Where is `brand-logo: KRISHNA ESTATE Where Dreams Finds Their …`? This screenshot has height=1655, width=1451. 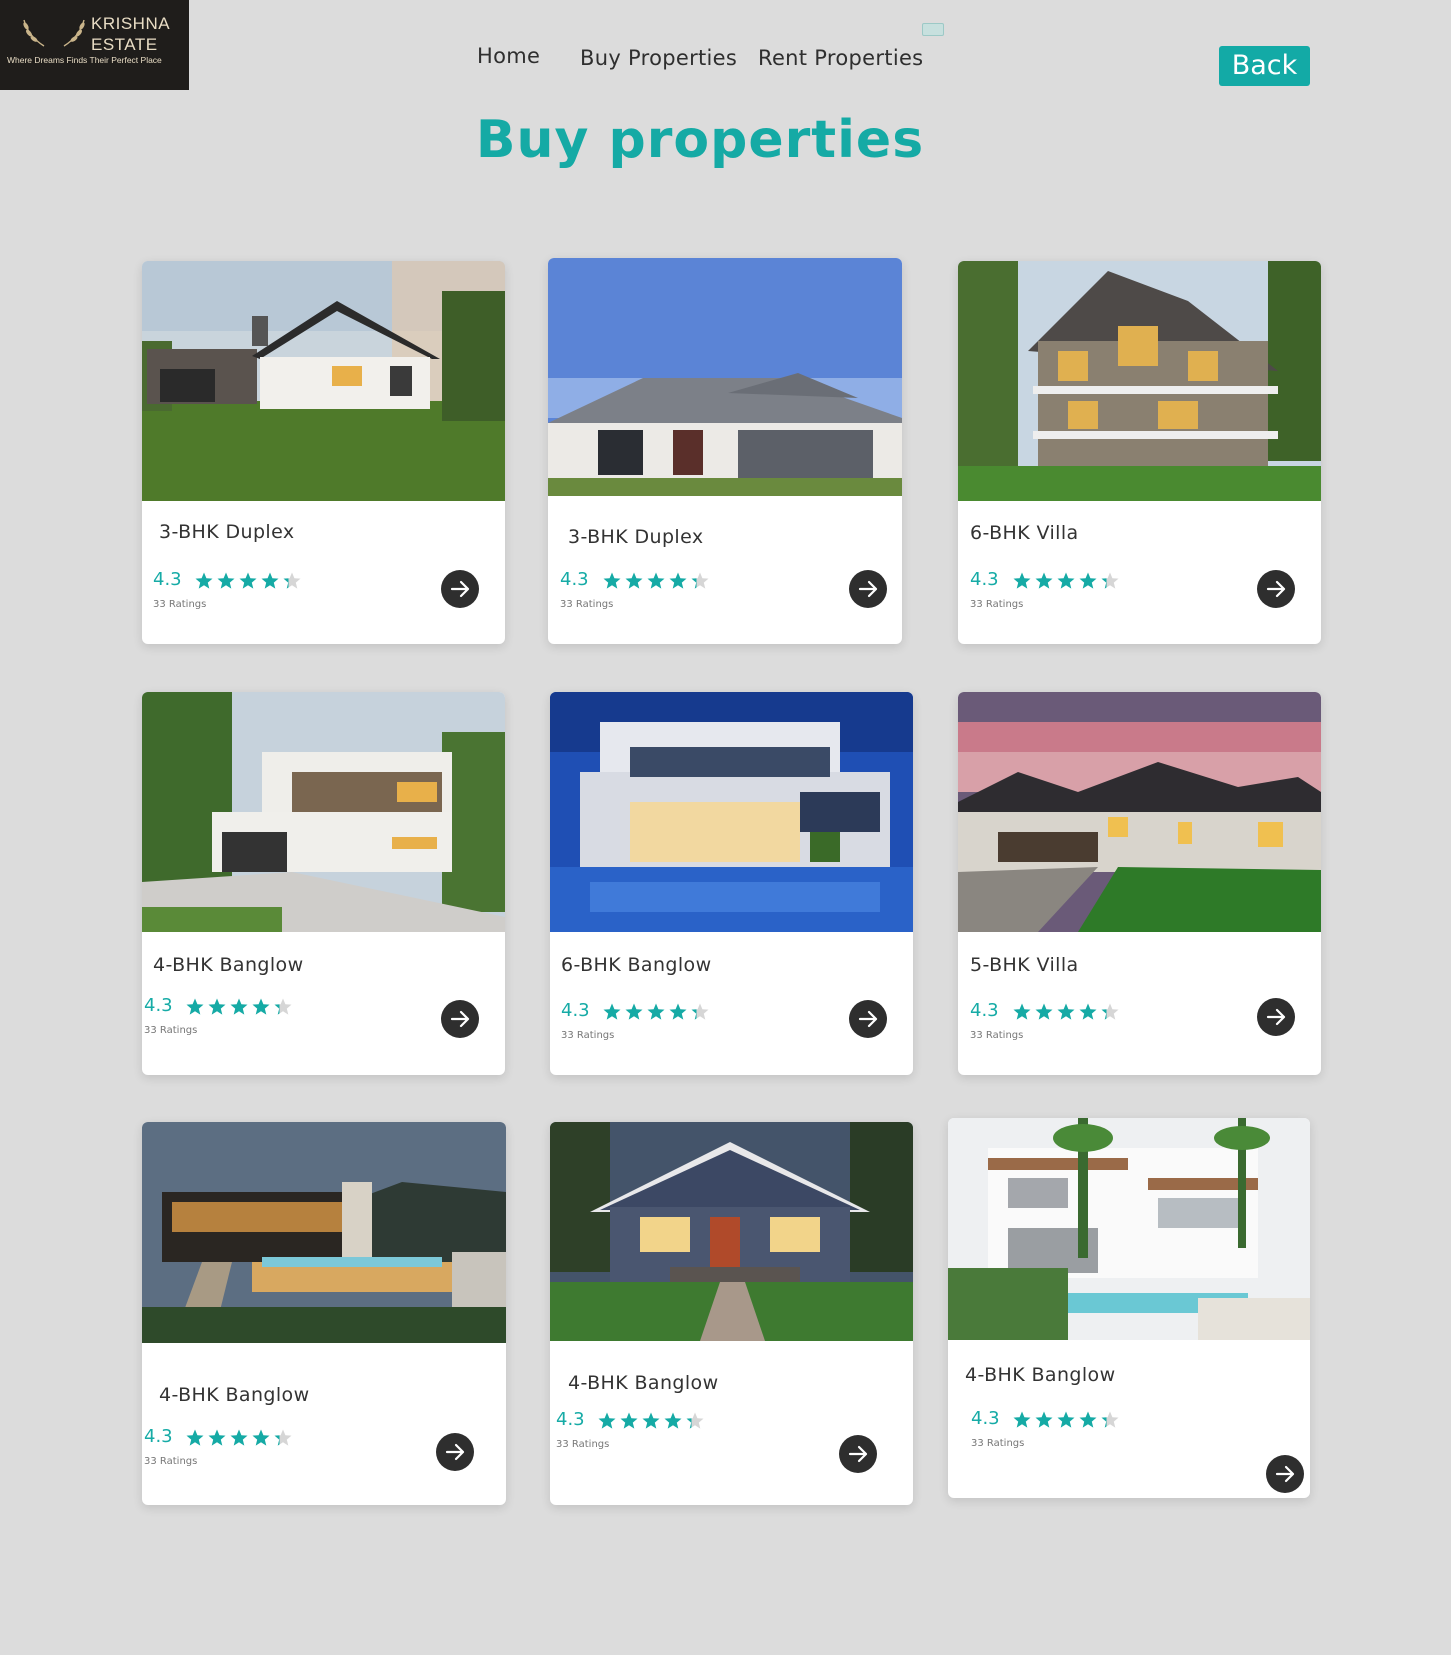 brand-logo: KRISHNA ESTATE Where Dreams Finds Their … is located at coordinates (94, 45).